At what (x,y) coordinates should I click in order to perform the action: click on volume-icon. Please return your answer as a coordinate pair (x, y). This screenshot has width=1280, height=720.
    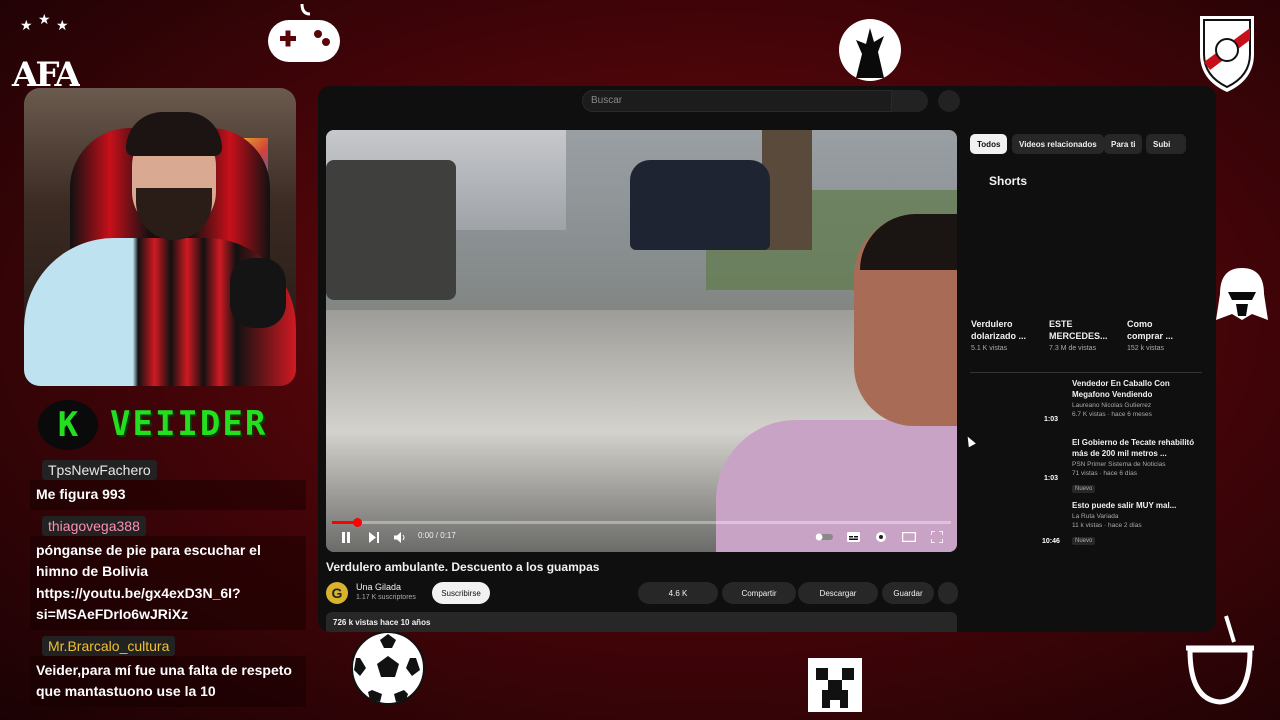
    Looking at the image, I should click on (400, 537).